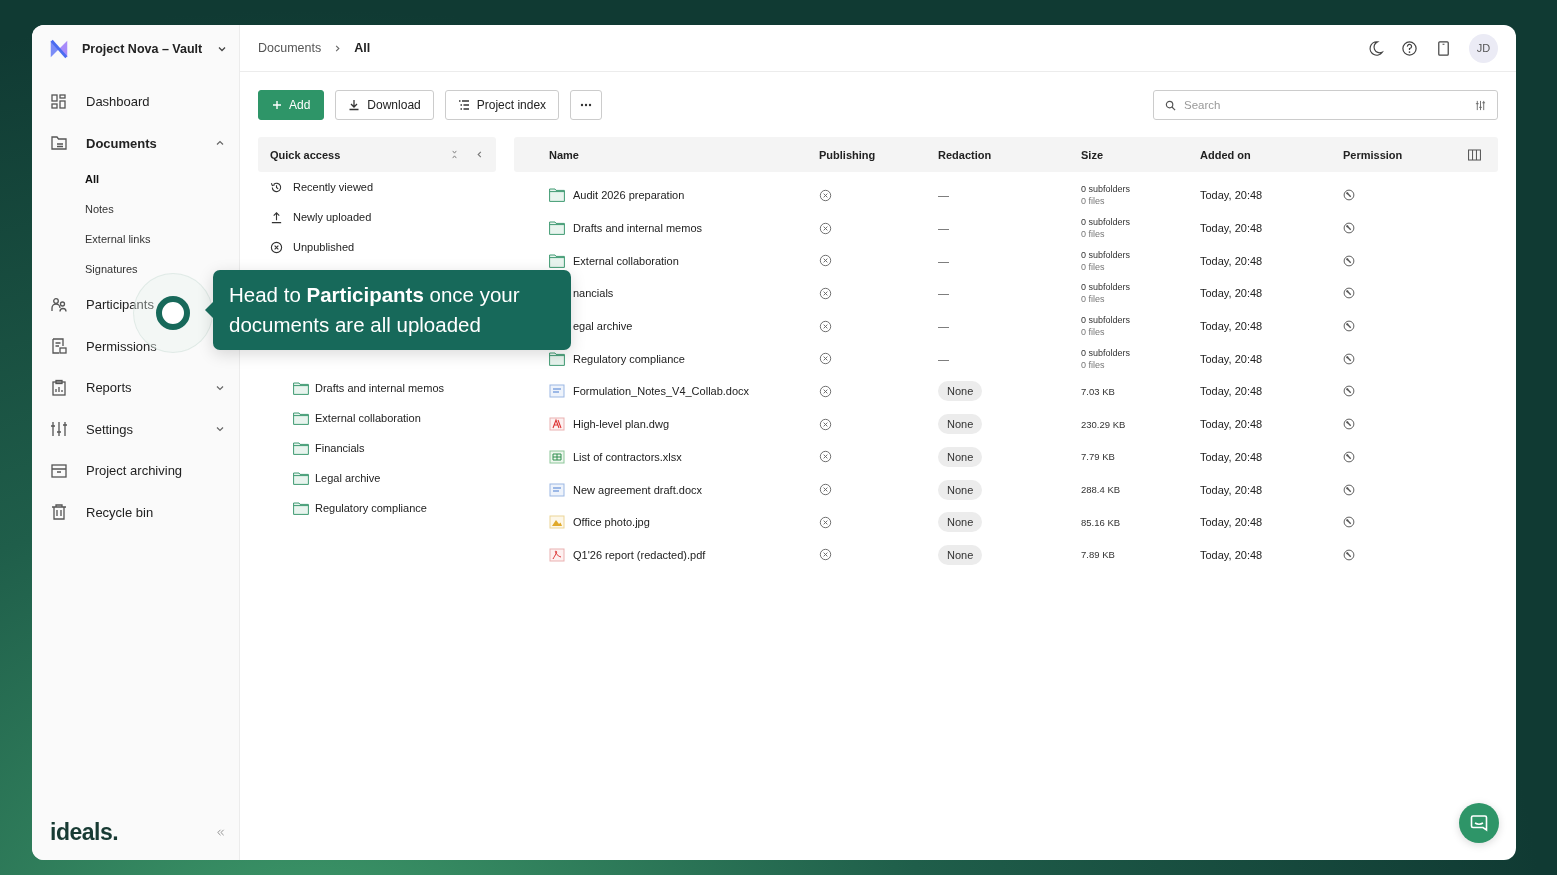  Describe the element at coordinates (1098, 457) in the screenshot. I see `size-text: 7.79 KB` at that location.